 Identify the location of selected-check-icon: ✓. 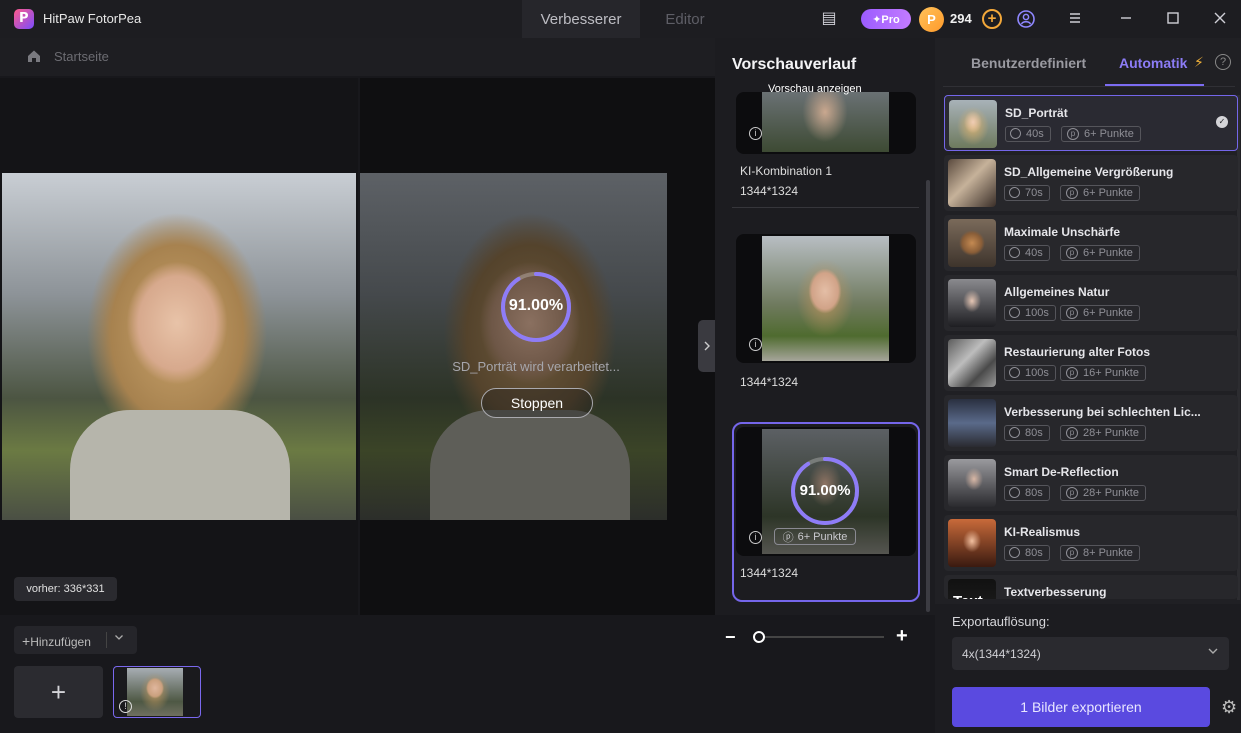
(1222, 122).